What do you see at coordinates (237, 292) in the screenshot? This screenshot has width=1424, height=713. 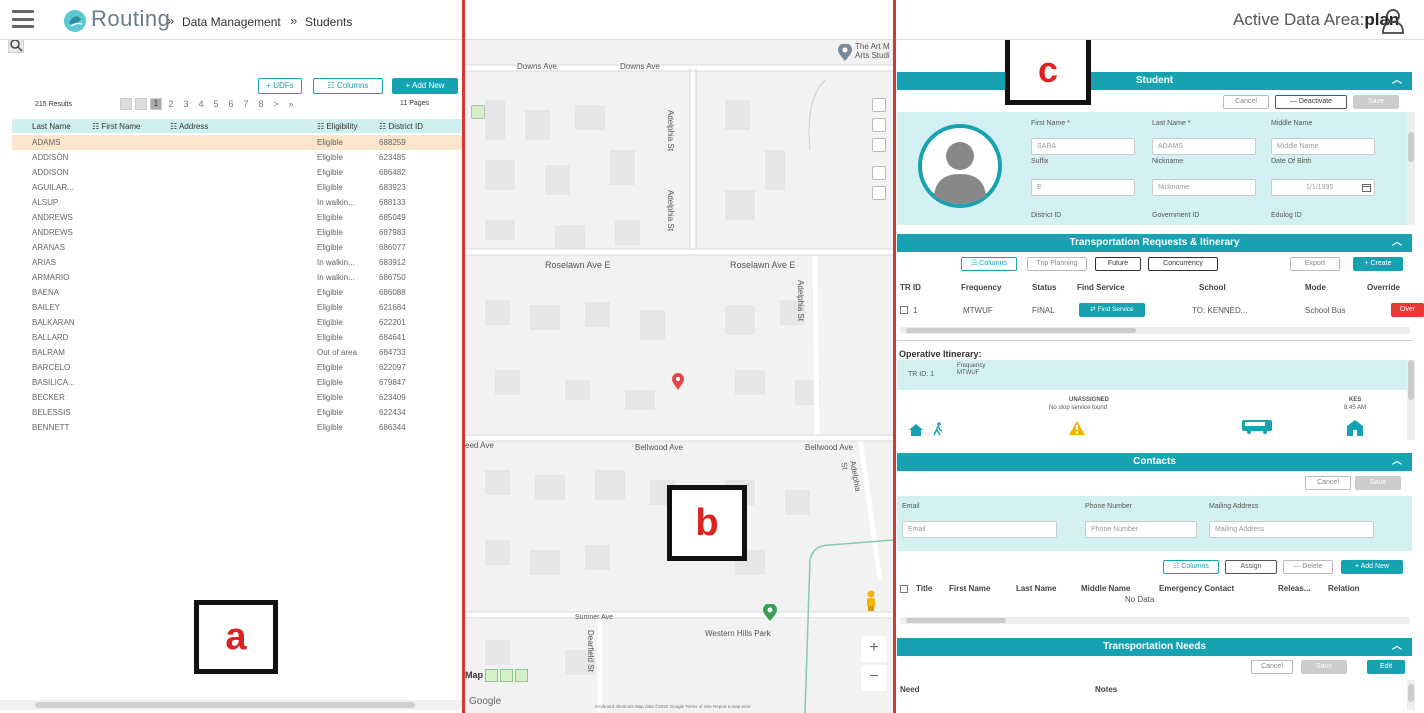 I see `table-row: BAENA Eligible 686088` at bounding box center [237, 292].